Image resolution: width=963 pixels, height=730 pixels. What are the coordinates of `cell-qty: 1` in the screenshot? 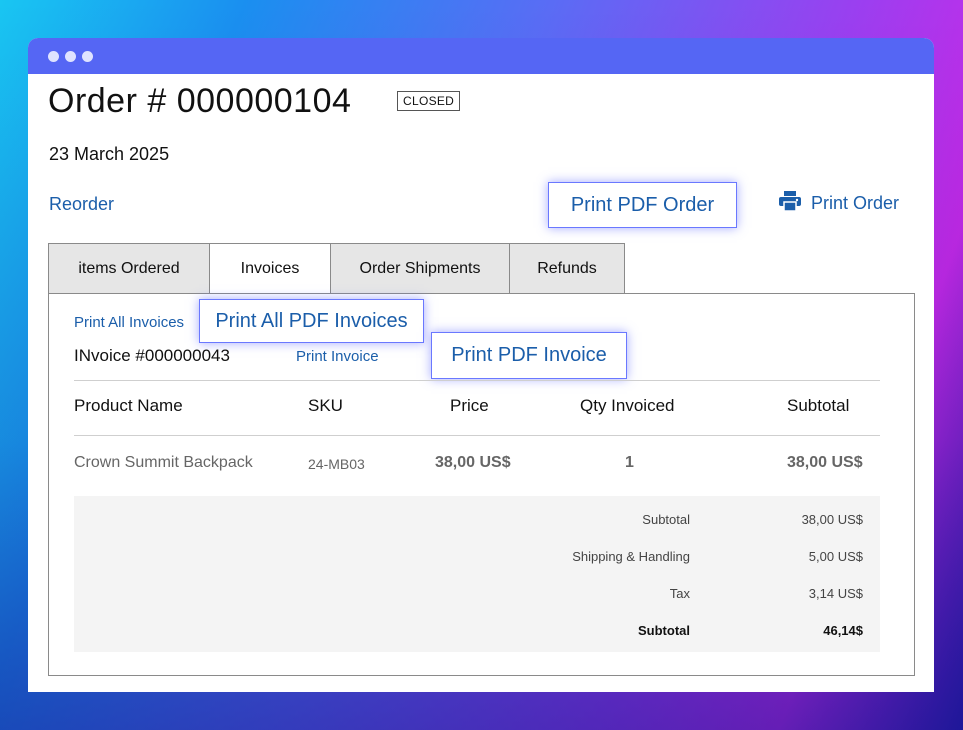 It's located at (629, 462).